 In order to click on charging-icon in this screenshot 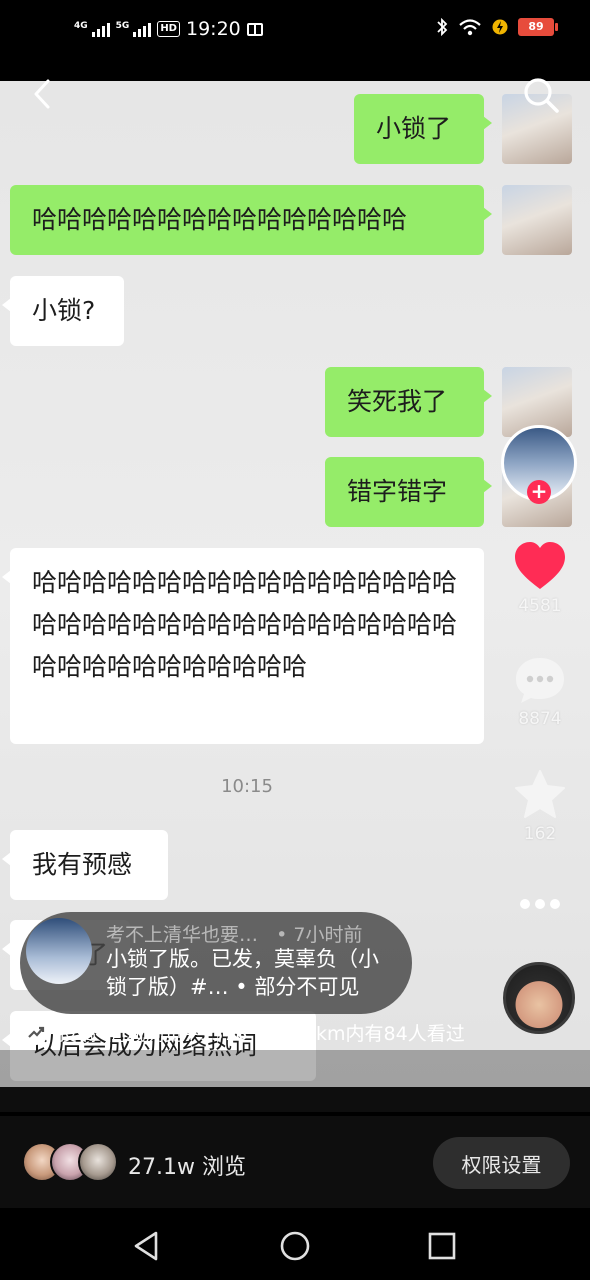, I will do `click(500, 27)`.